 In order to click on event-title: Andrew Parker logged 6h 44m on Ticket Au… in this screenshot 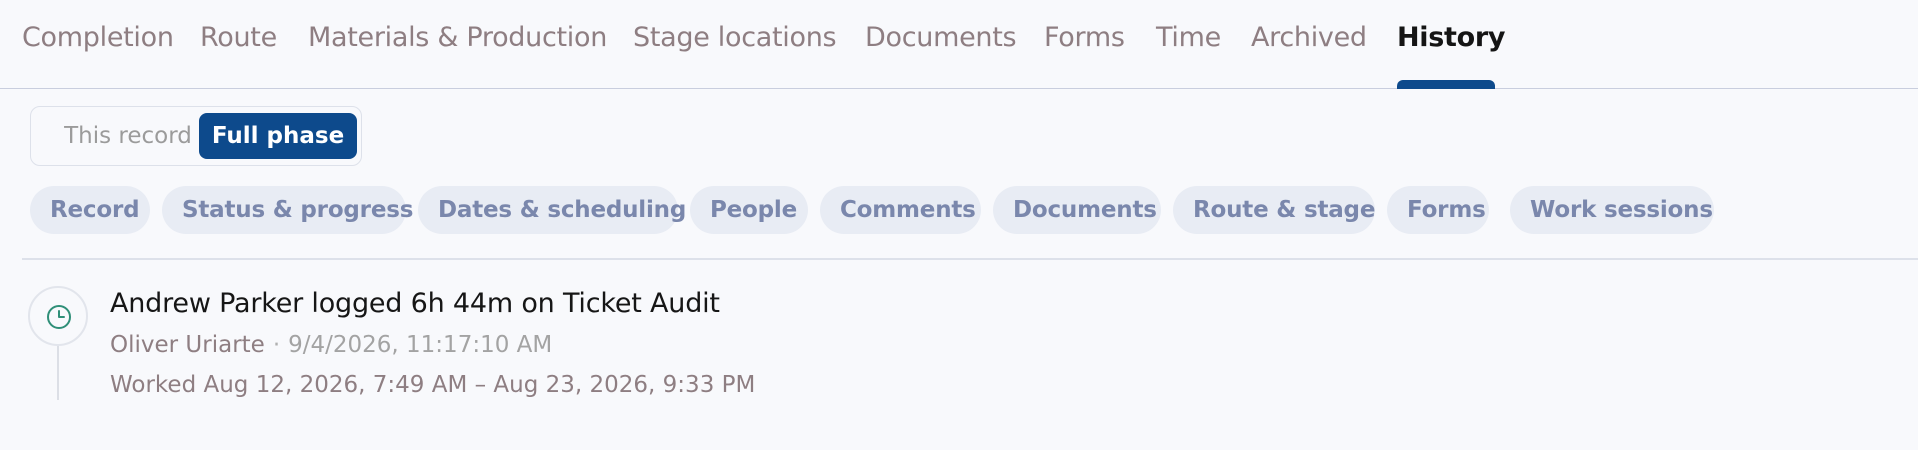, I will do `click(415, 303)`.